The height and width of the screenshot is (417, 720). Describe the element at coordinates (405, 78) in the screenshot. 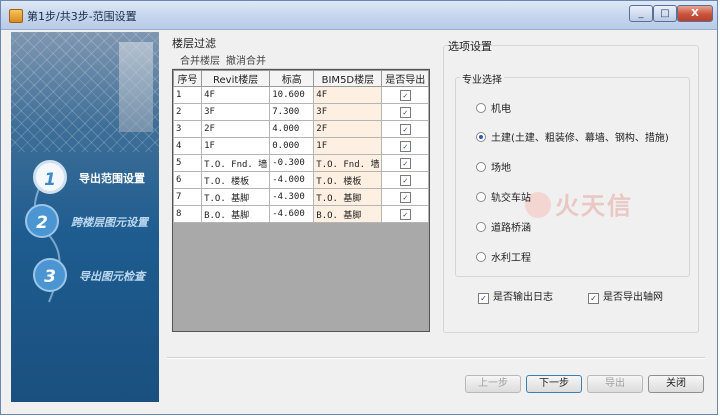

I see `col-header-export: 是否导出` at that location.